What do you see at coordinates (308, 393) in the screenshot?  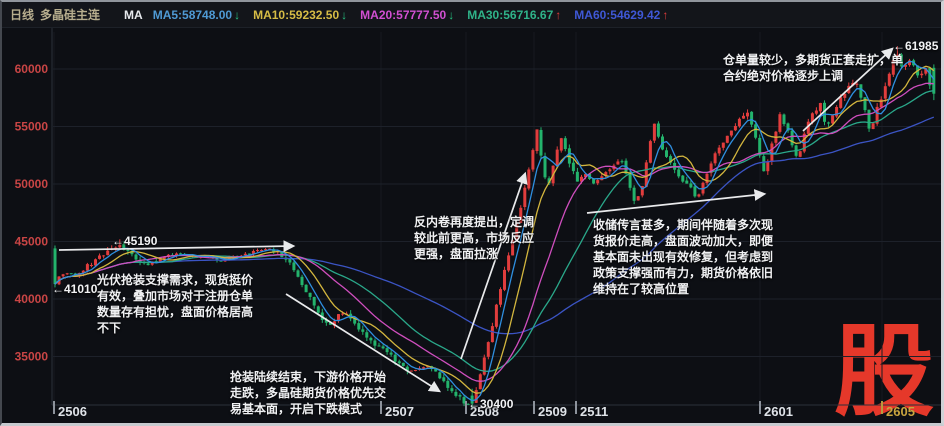 I see `annotation-downtrend-start: 抢装陆续结束，下游价格开始走跌，多晶硅期货价格优先交易基本面，开启下跌模式` at bounding box center [308, 393].